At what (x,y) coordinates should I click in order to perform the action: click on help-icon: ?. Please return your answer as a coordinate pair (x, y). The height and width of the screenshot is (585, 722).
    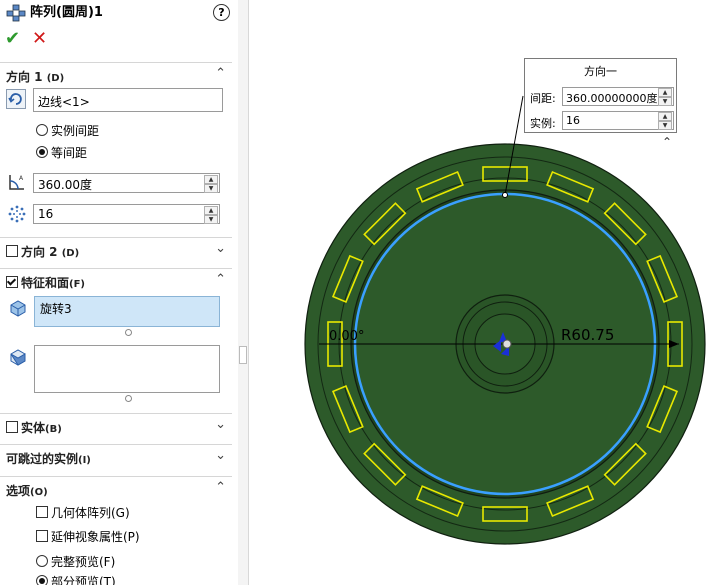
    Looking at the image, I should click on (221, 12).